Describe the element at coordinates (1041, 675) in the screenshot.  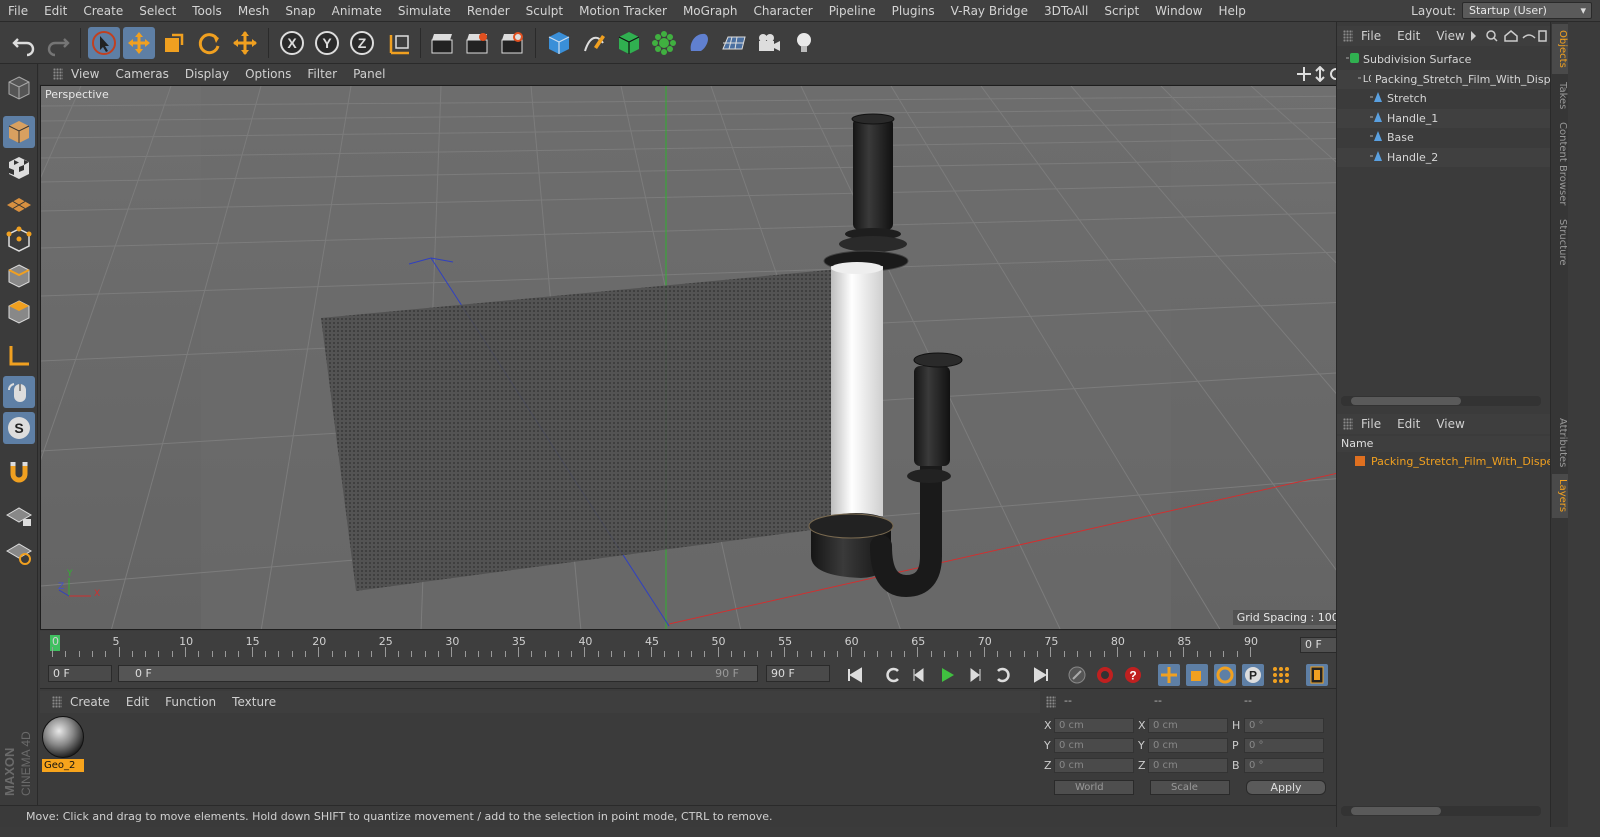
I see `goto-end-button` at that location.